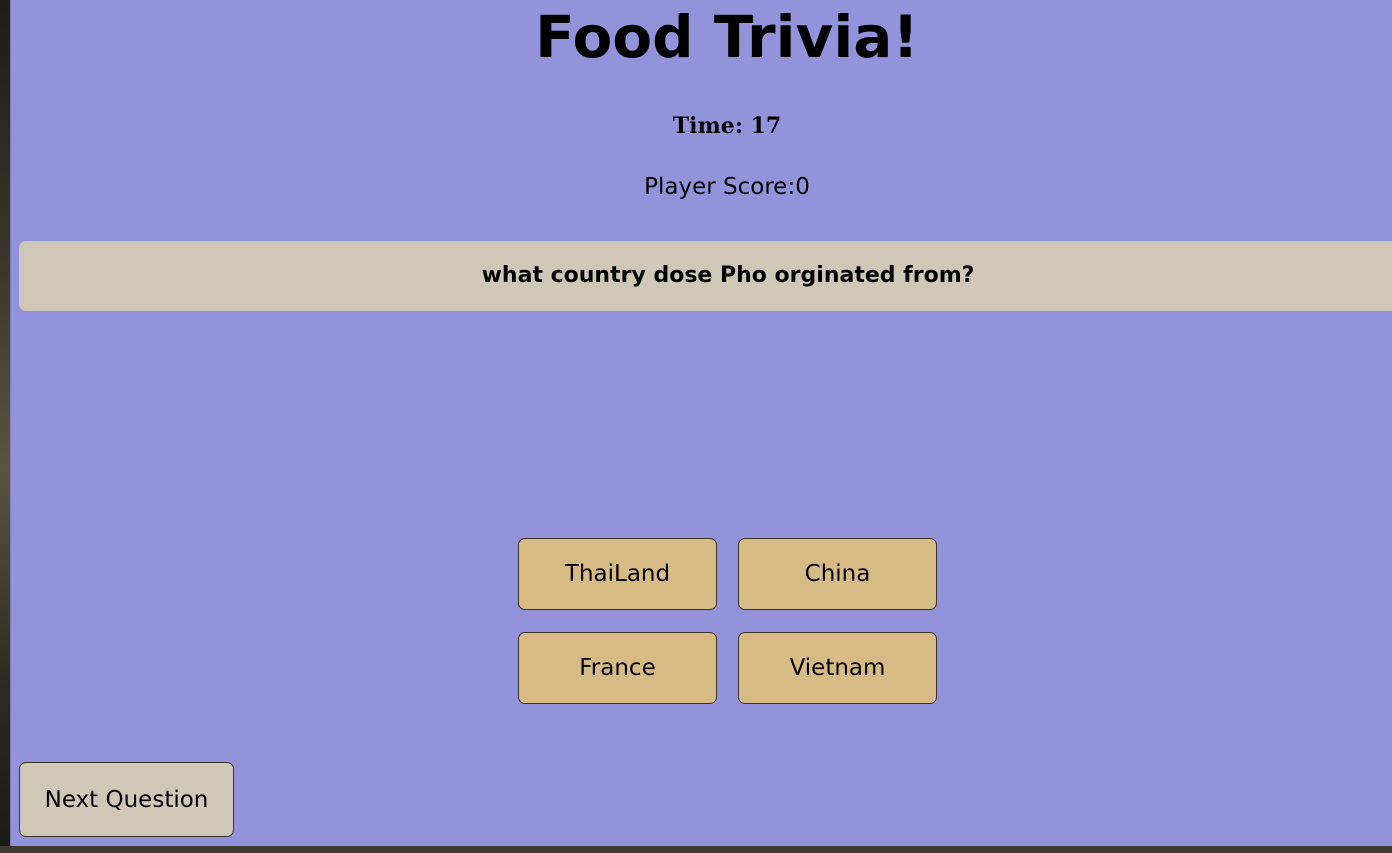 The height and width of the screenshot is (853, 1392). Describe the element at coordinates (837, 668) in the screenshot. I see `answer-button-vietnam: Vietnam` at that location.